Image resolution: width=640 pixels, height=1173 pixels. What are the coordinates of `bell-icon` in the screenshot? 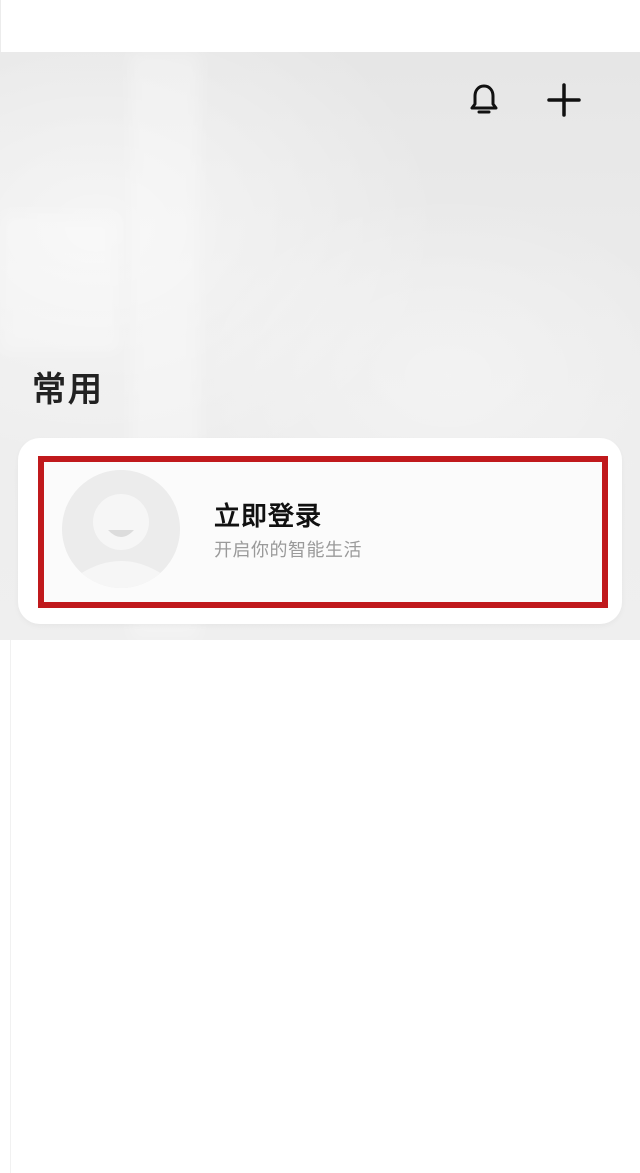 It's located at (484, 99).